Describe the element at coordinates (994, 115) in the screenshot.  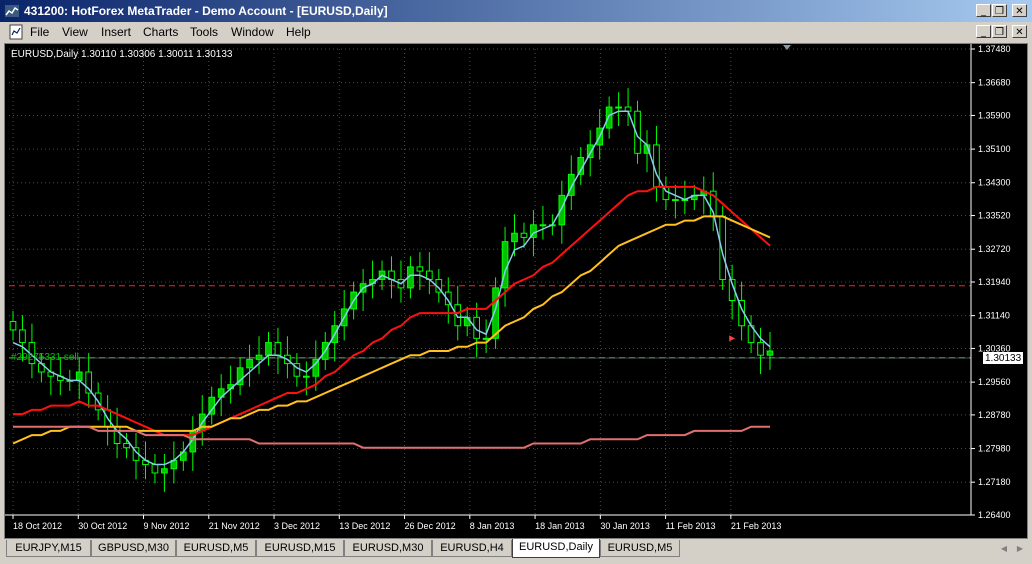
I see `y-tick-label: 1.35900` at that location.